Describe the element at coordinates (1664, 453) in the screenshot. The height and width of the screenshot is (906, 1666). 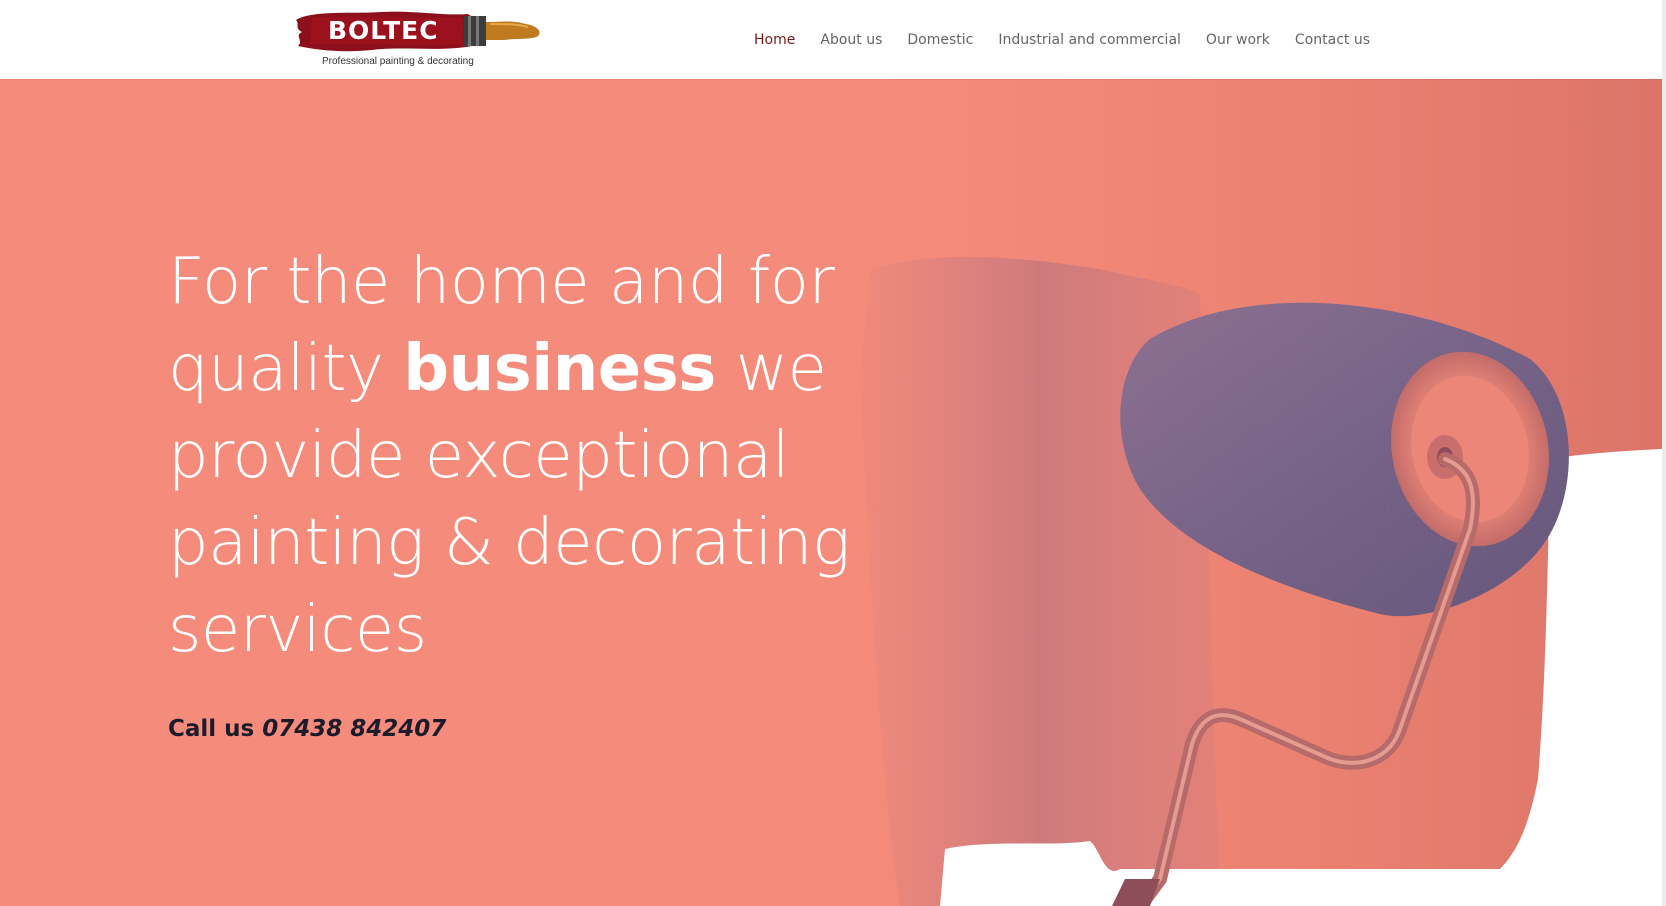
I see `page-scrollbar` at that location.